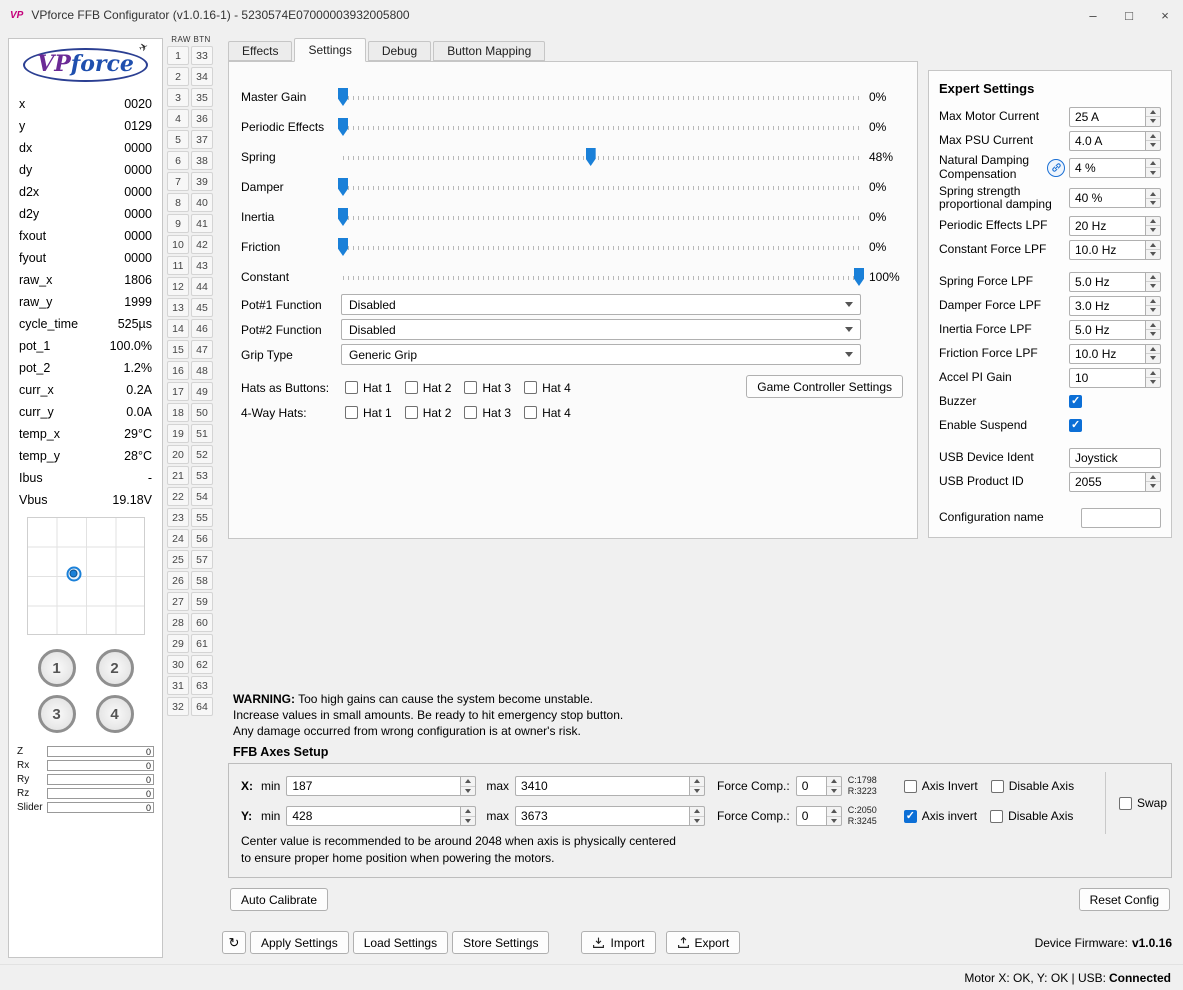  I want to click on enable-suspend-checkbox, so click(1075, 426).